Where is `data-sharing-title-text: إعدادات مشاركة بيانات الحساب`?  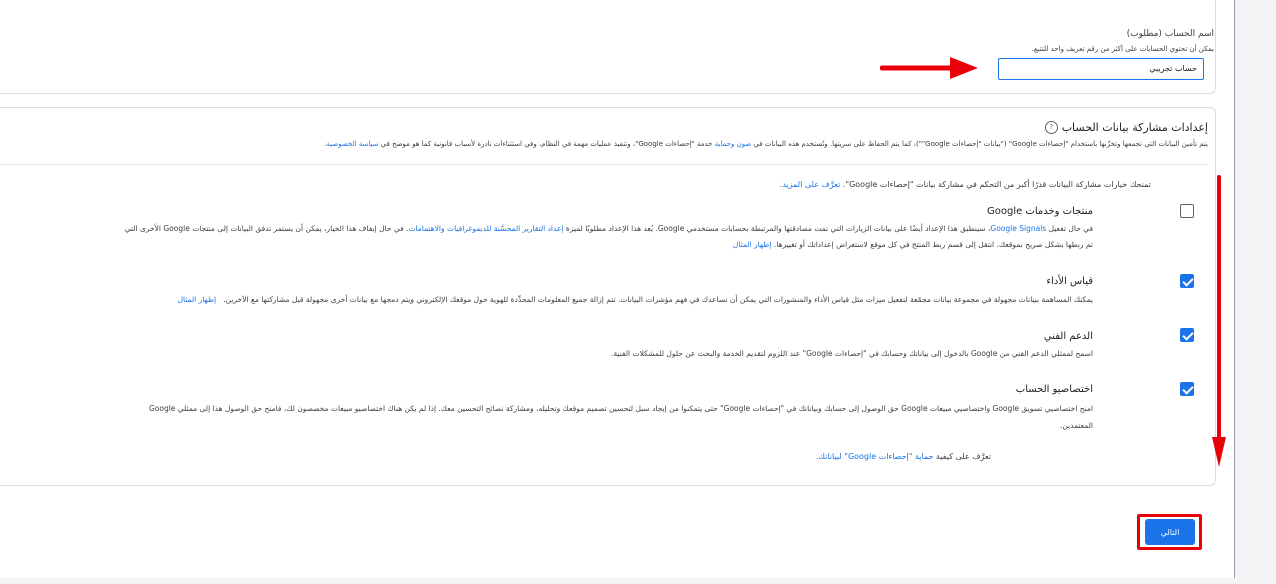 data-sharing-title-text: إعدادات مشاركة بيانات الحساب is located at coordinates (1134, 127).